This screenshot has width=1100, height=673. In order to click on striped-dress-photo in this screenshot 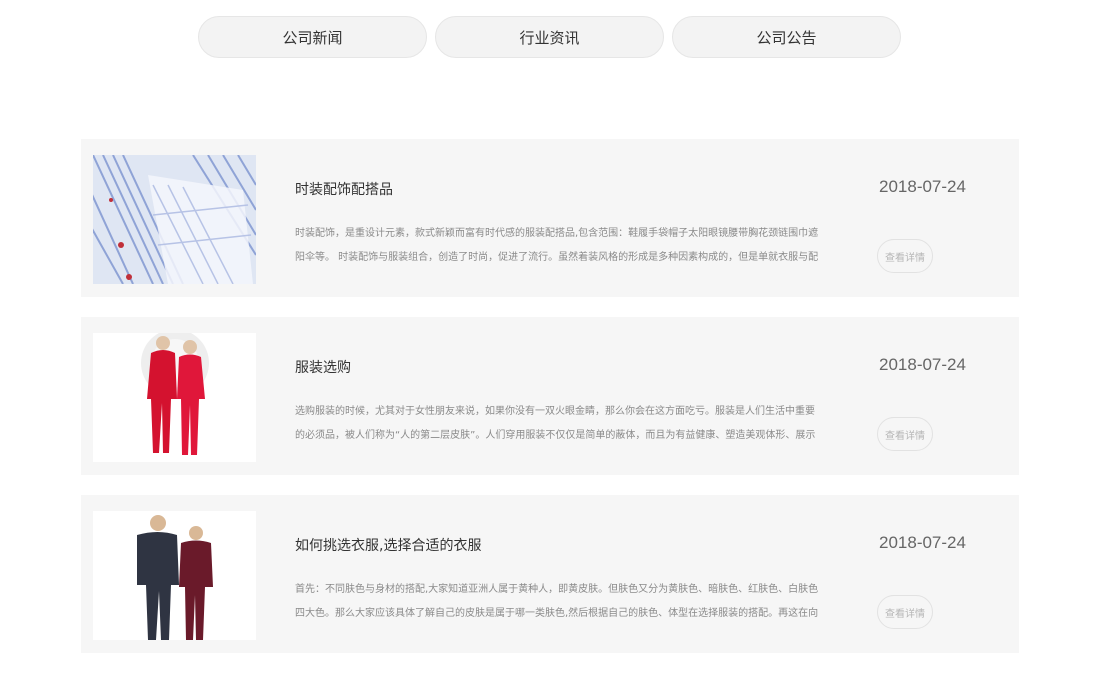, I will do `click(174, 219)`.